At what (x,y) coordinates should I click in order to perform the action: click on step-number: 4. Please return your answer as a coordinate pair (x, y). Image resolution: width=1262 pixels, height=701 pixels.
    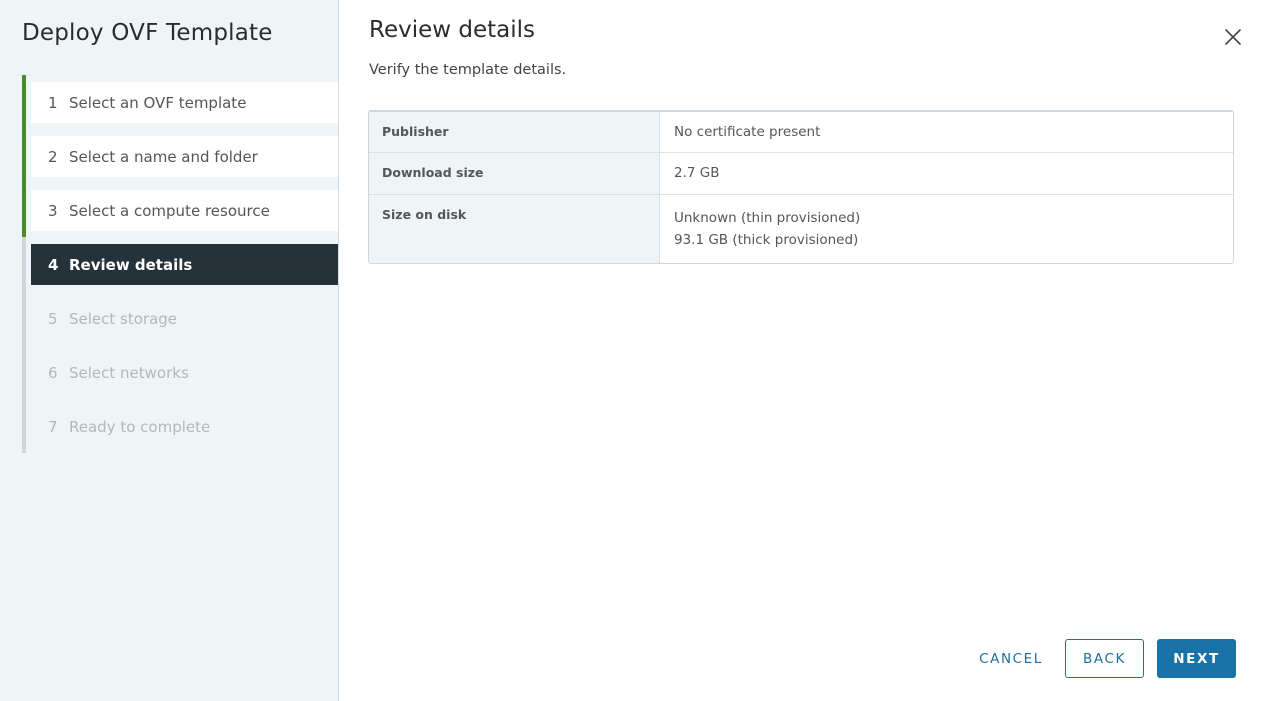
    Looking at the image, I should click on (53, 264).